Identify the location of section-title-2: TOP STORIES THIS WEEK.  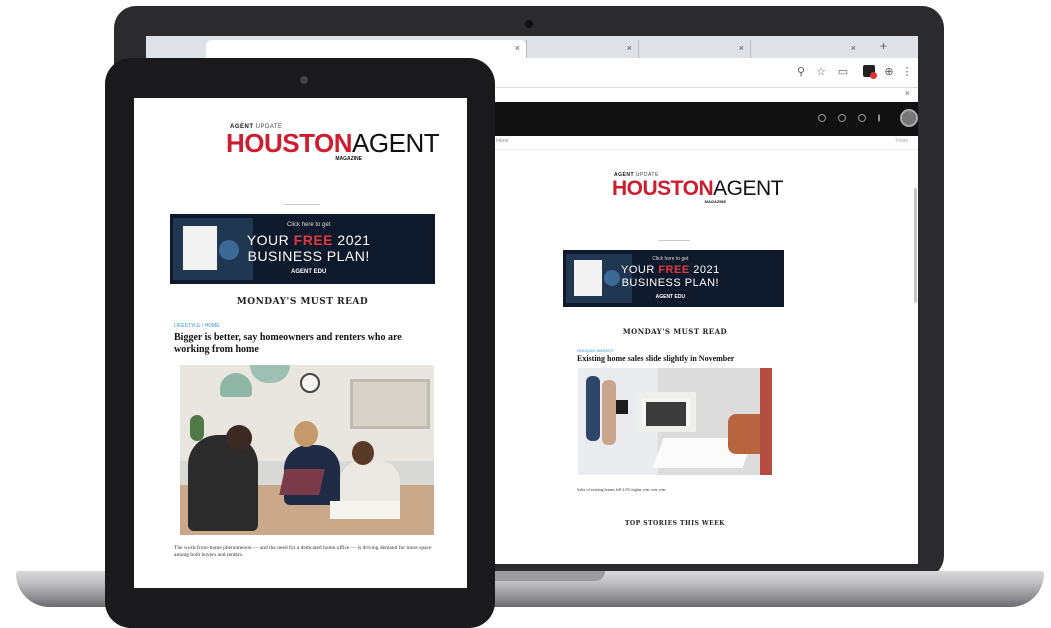
(675, 523).